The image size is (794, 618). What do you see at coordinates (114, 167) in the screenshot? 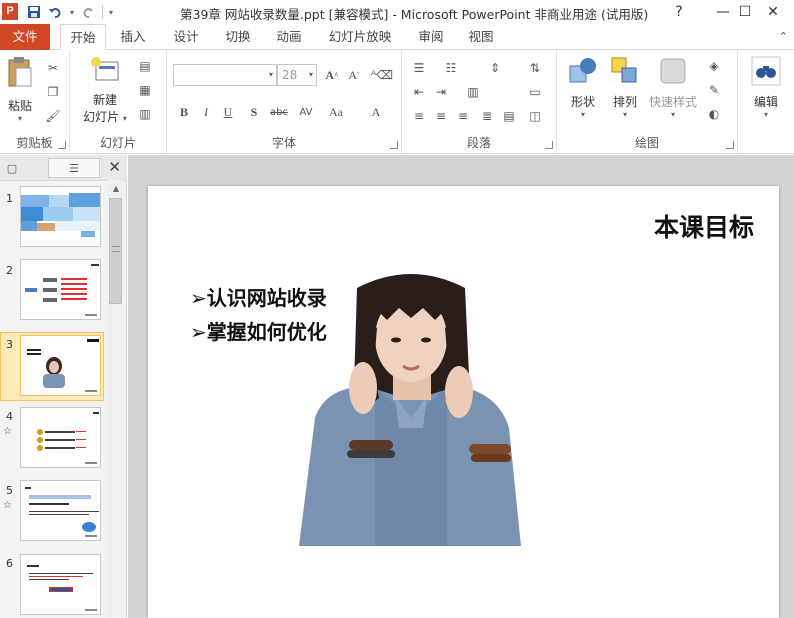
I see `close-panel-icon: ✕` at bounding box center [114, 167].